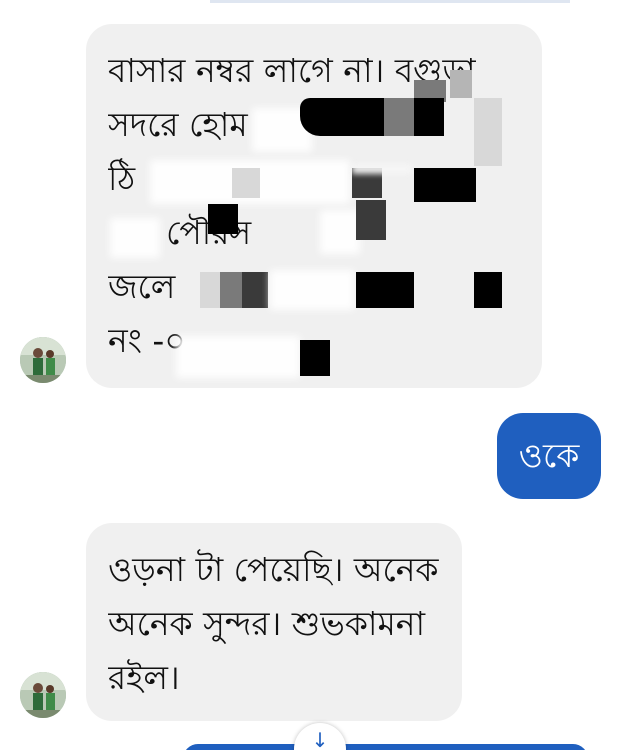 The height and width of the screenshot is (750, 640). Describe the element at coordinates (390, 1) in the screenshot. I see `previous-message-edge` at that location.